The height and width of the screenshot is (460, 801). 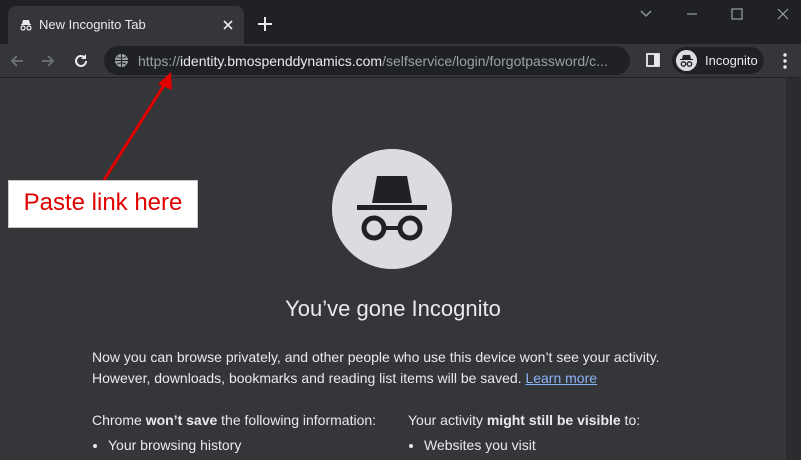 I want to click on still-visible-rest: to:, so click(x=630, y=420).